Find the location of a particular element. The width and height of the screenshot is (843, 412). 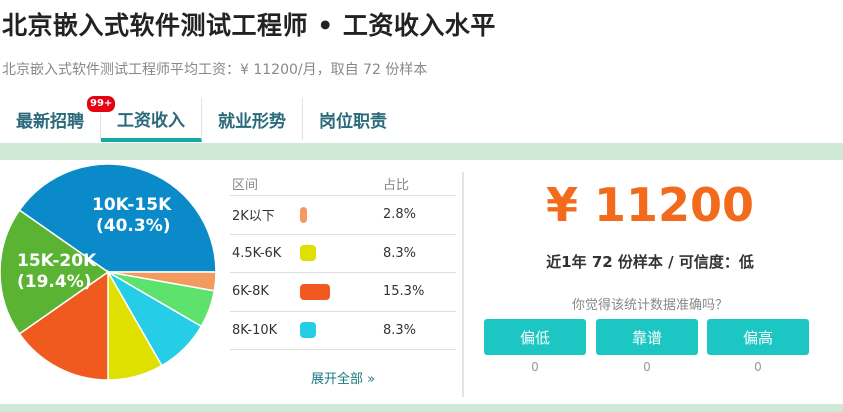

section-band-top is located at coordinates (421, 151).